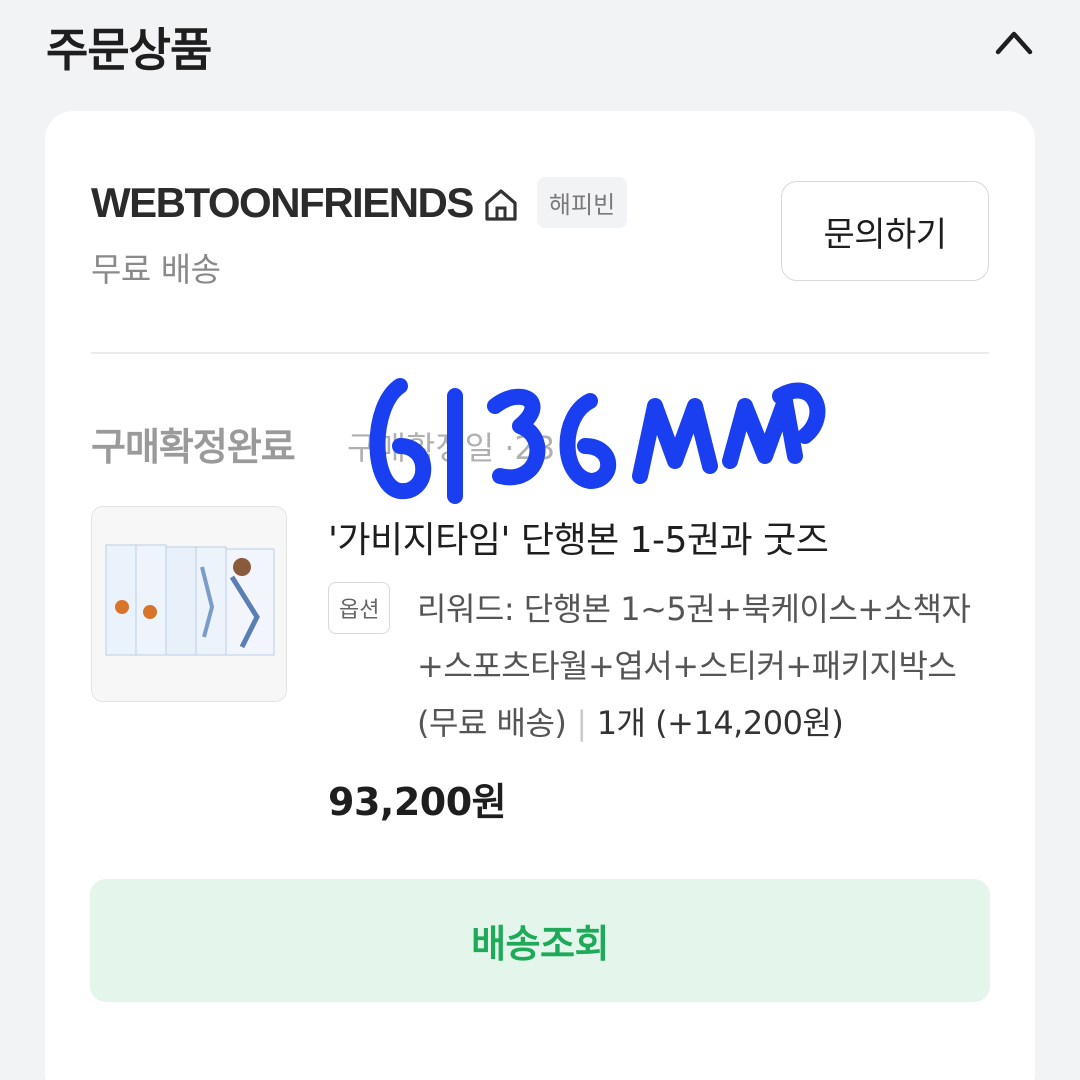 This screenshot has width=1080, height=1080. What do you see at coordinates (129, 50) in the screenshot?
I see `section-title: 주문상품` at bounding box center [129, 50].